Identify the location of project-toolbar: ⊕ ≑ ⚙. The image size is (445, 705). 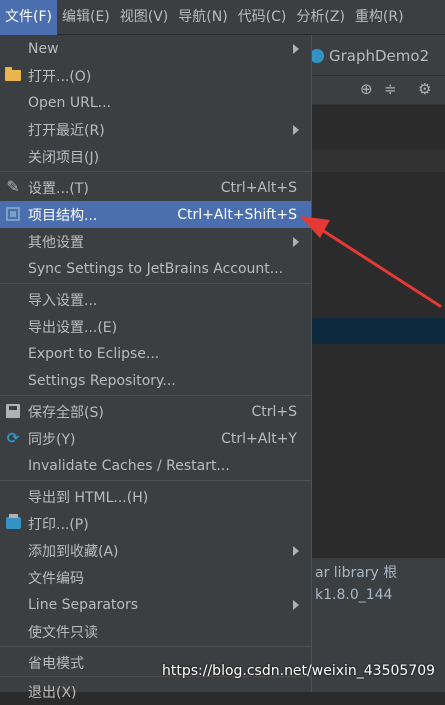
(378, 90).